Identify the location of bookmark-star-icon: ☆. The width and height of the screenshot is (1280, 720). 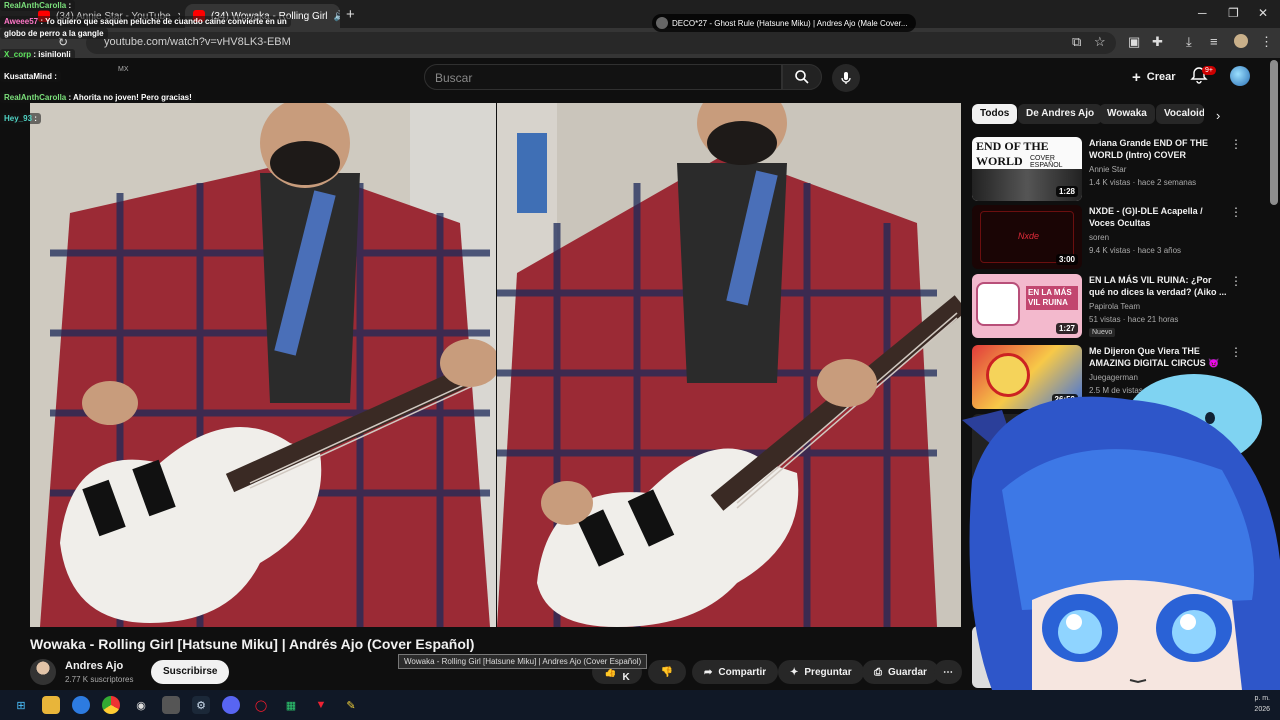
(1100, 42).